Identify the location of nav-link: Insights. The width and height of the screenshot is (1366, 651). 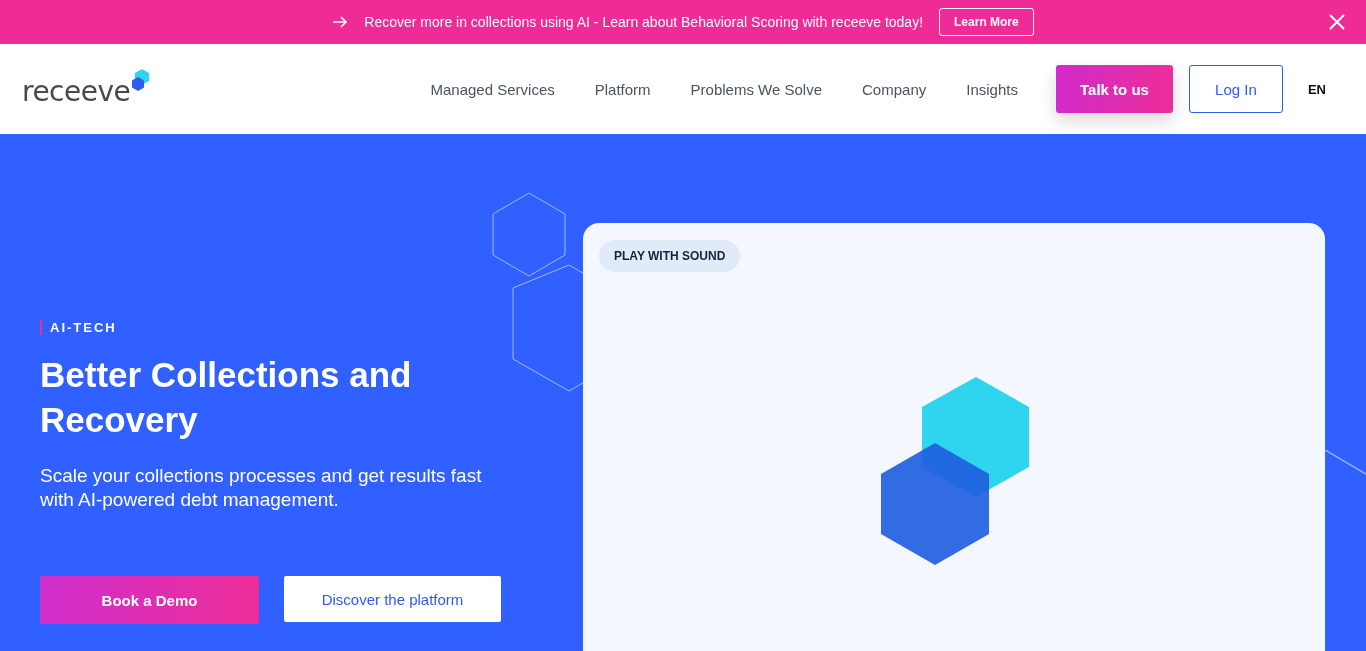
(992, 89).